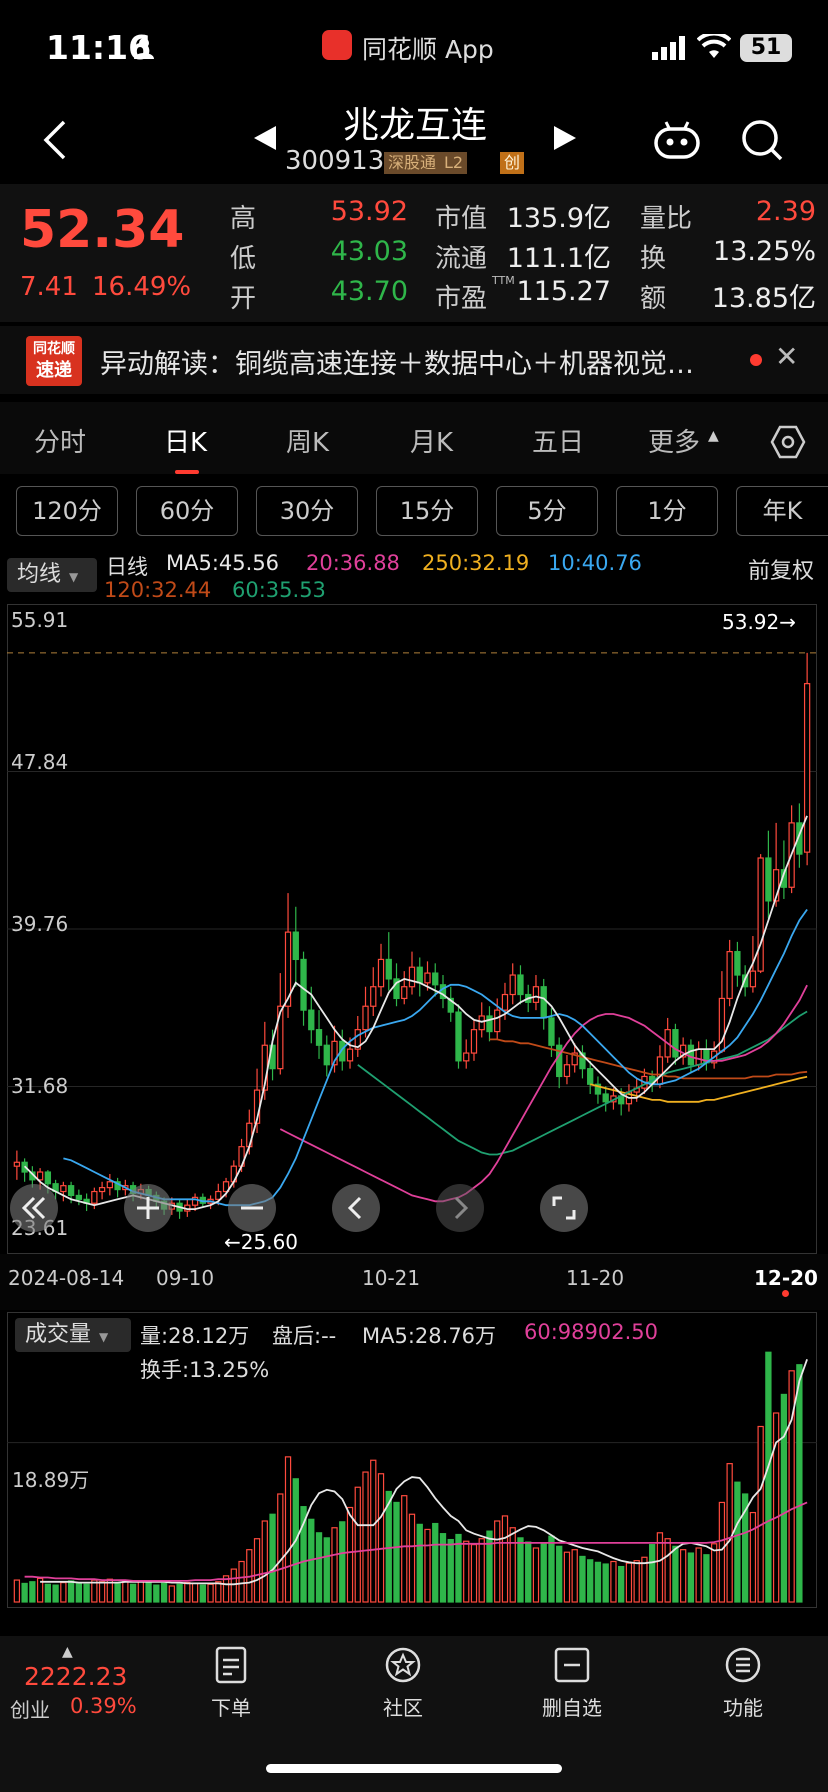  I want to click on scroll-left-button, so click(356, 1208).